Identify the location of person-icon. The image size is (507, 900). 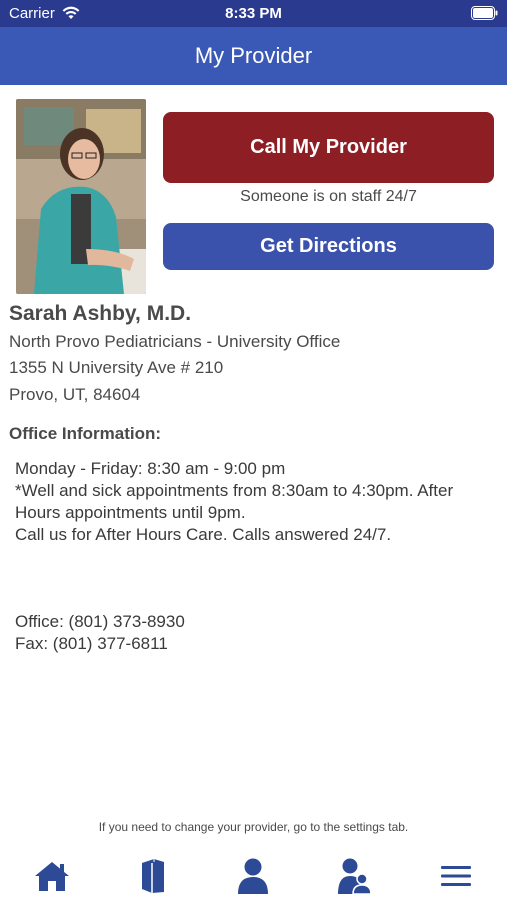
(253, 878).